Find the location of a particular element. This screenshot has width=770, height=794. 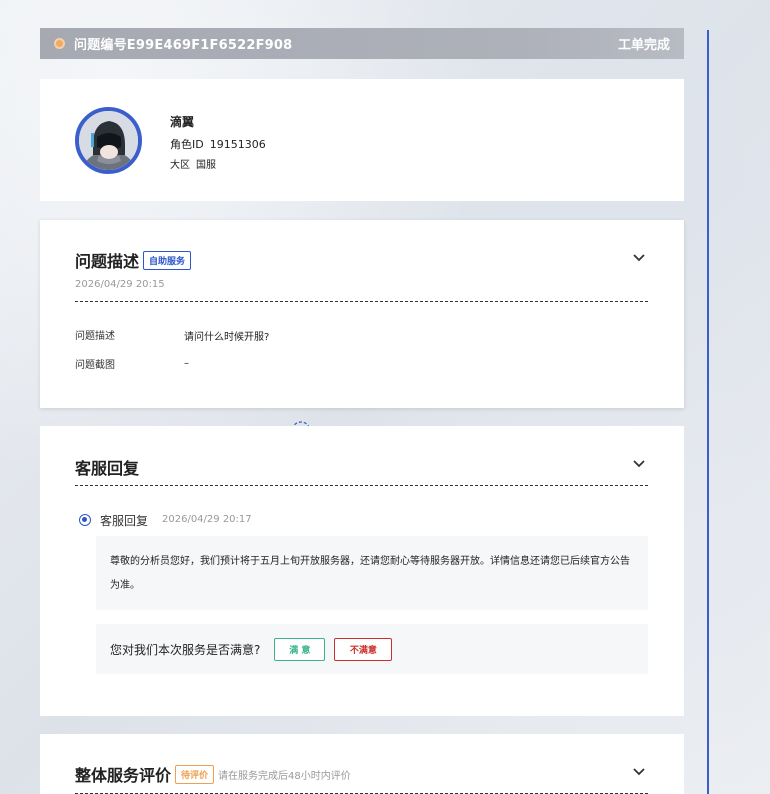

satisfied-button: 满 意 is located at coordinates (300, 649).